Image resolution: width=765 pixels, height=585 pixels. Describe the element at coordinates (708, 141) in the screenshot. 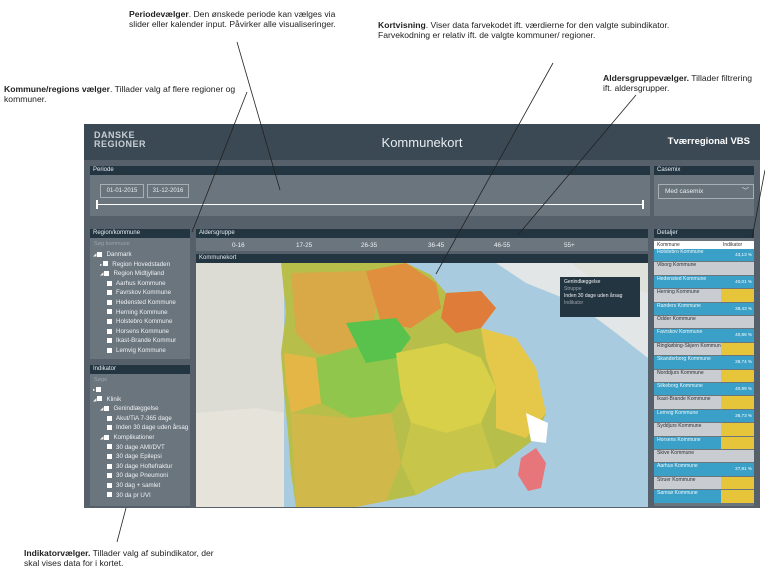

I see `header-app-name: Tværregional VBS` at that location.